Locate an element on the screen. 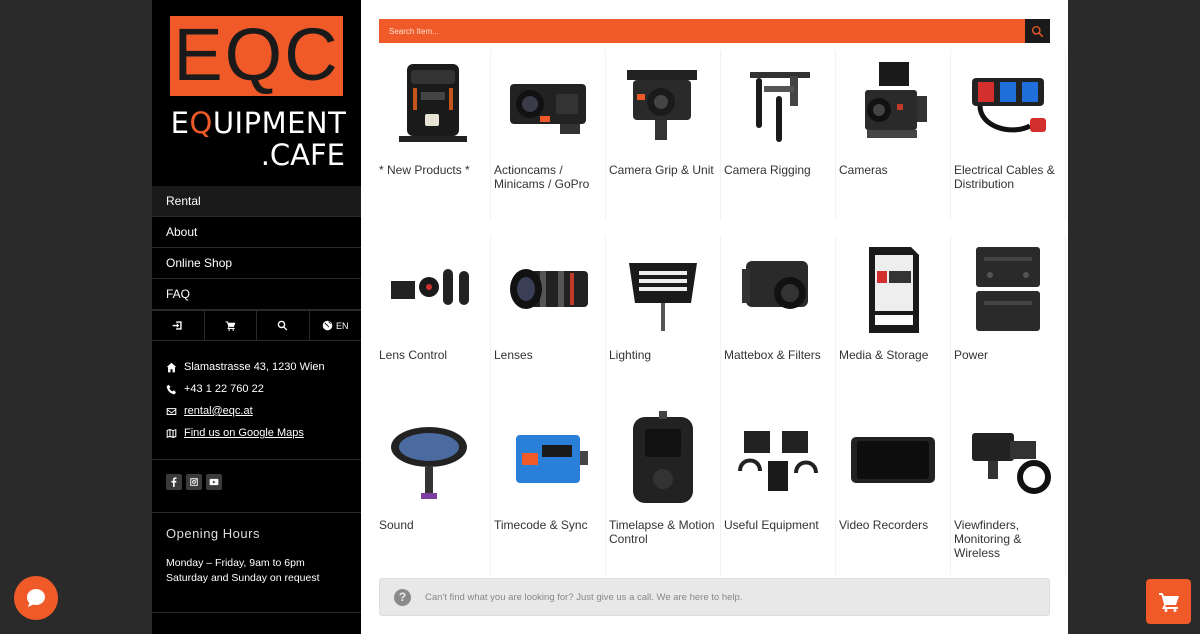  camera-grip-image is located at coordinates (663, 104).